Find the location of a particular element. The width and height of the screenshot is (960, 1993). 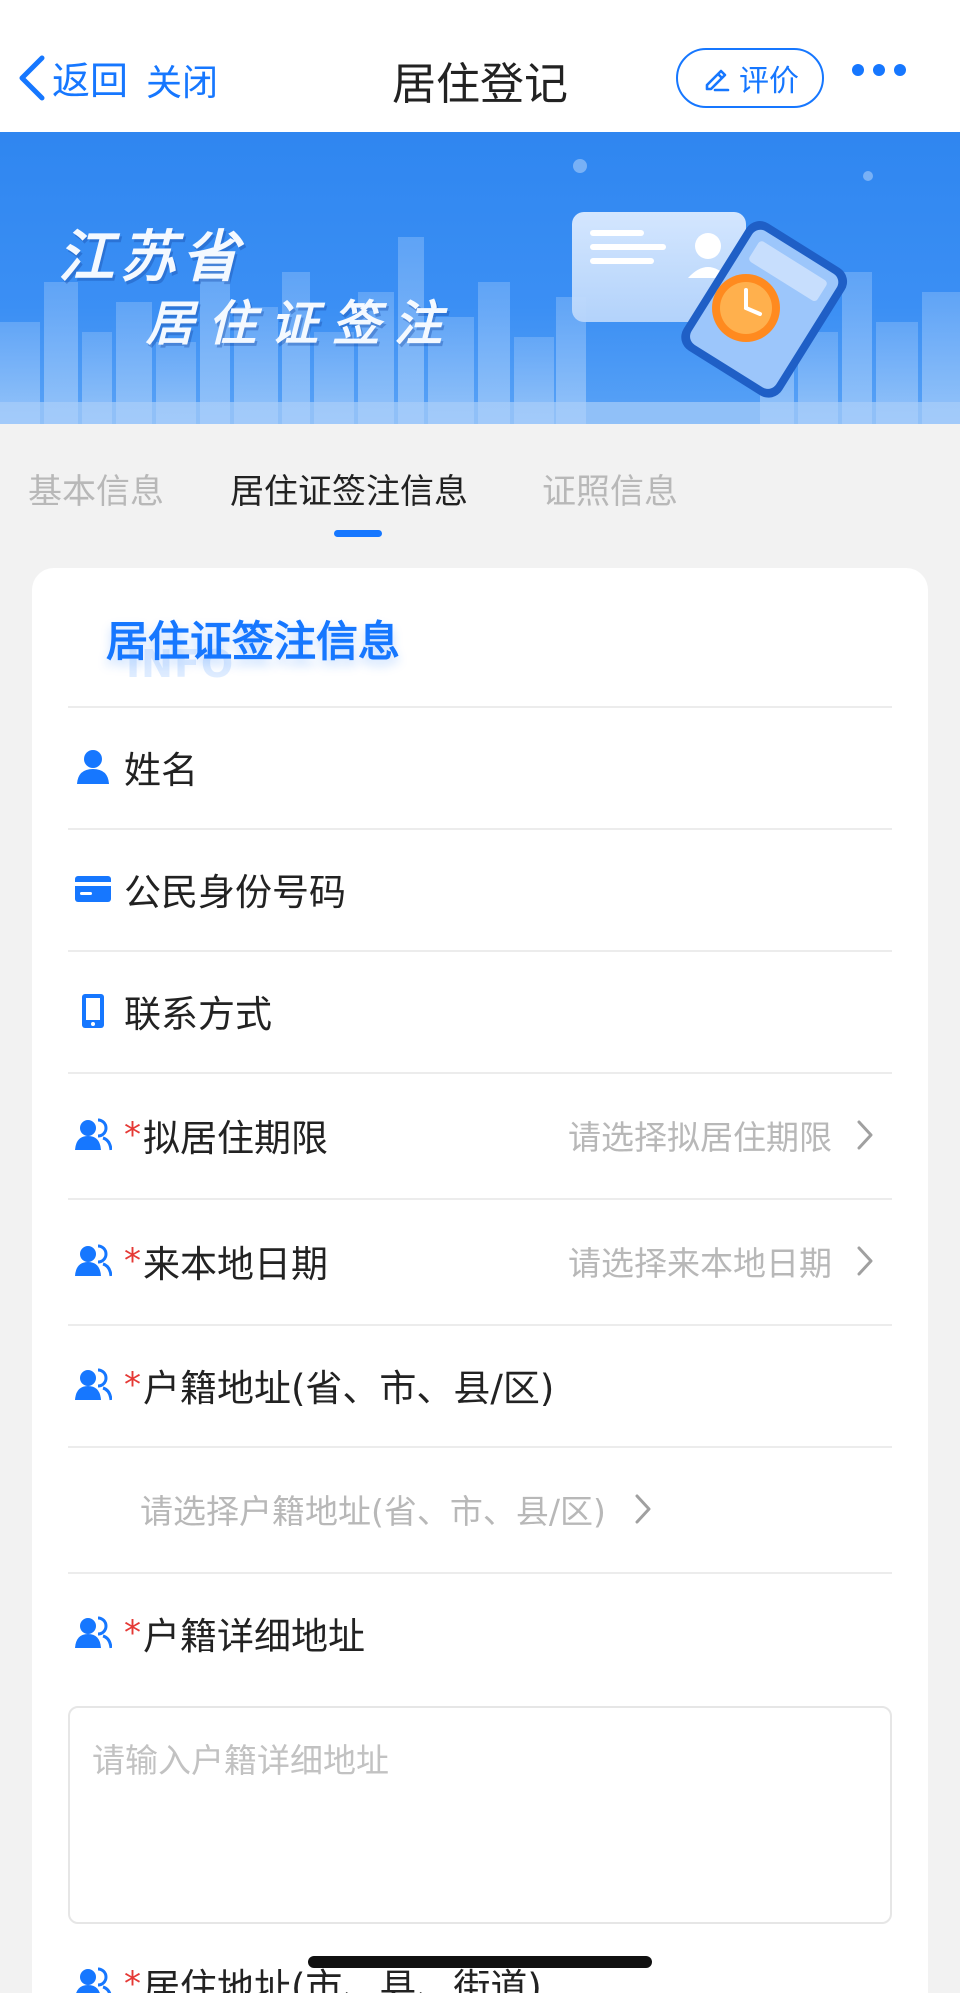

edit-pencil-icon is located at coordinates (717, 80).